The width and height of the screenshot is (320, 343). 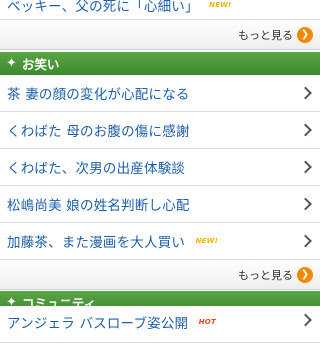 I want to click on news-item-label: くわばた、次男の出産体験談, so click(x=96, y=169).